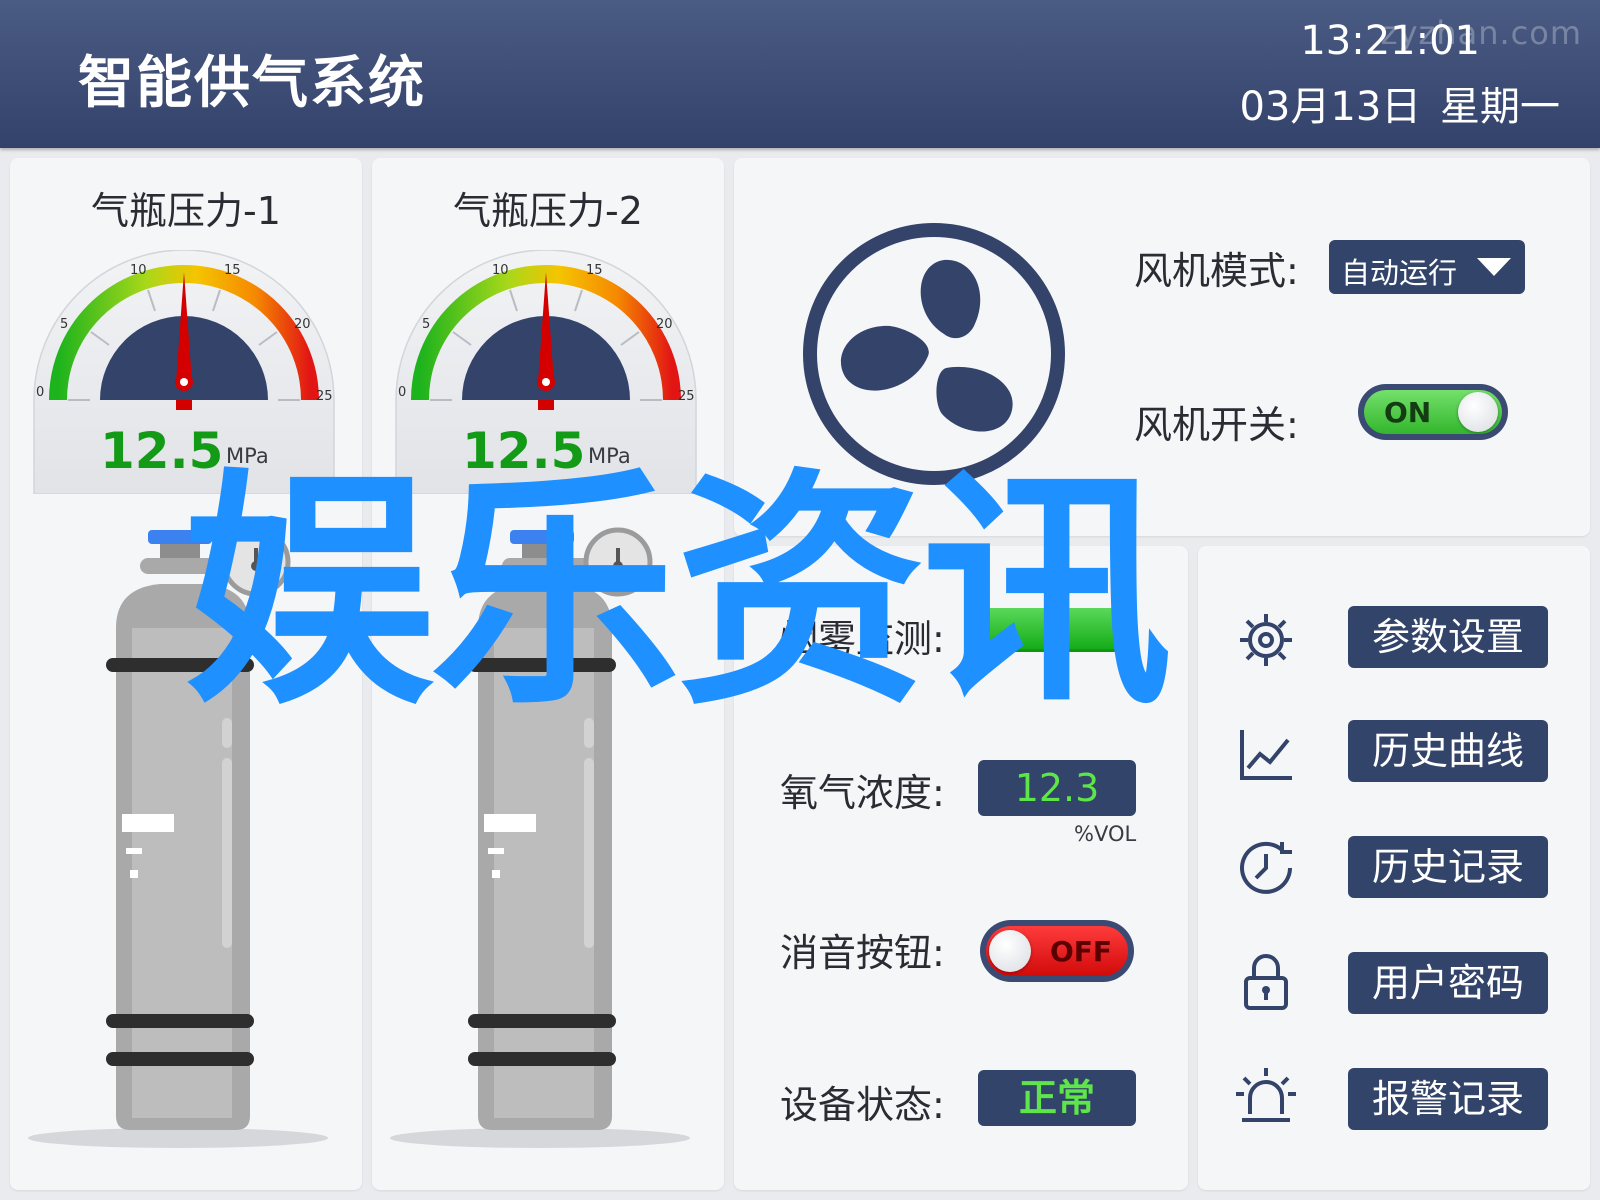 This screenshot has width=1600, height=1200. What do you see at coordinates (1266, 640) in the screenshot?
I see `gear-icon` at bounding box center [1266, 640].